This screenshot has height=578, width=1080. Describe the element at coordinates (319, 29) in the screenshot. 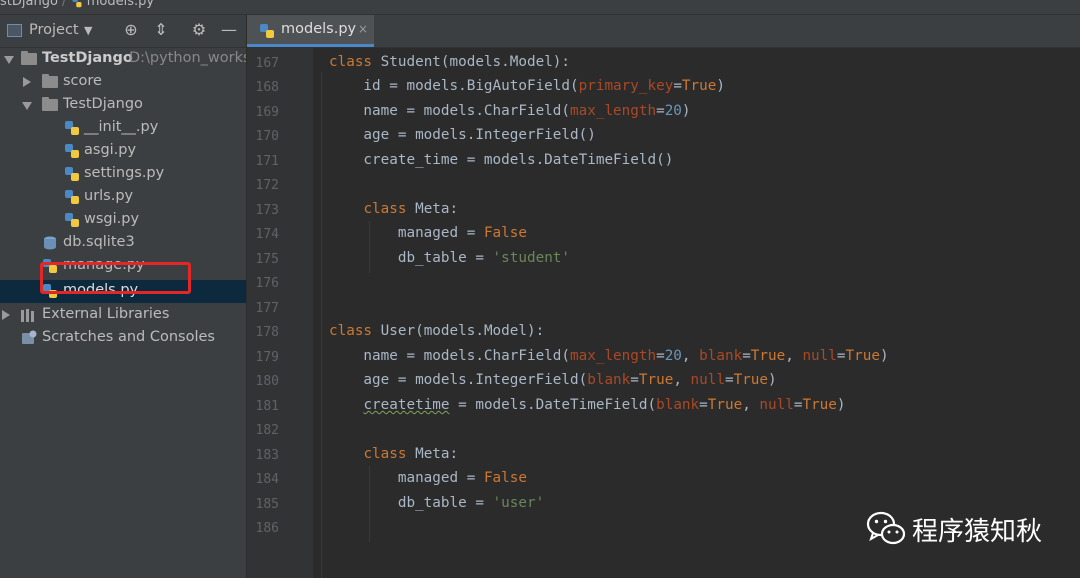

I see `tab-label: models.py` at that location.